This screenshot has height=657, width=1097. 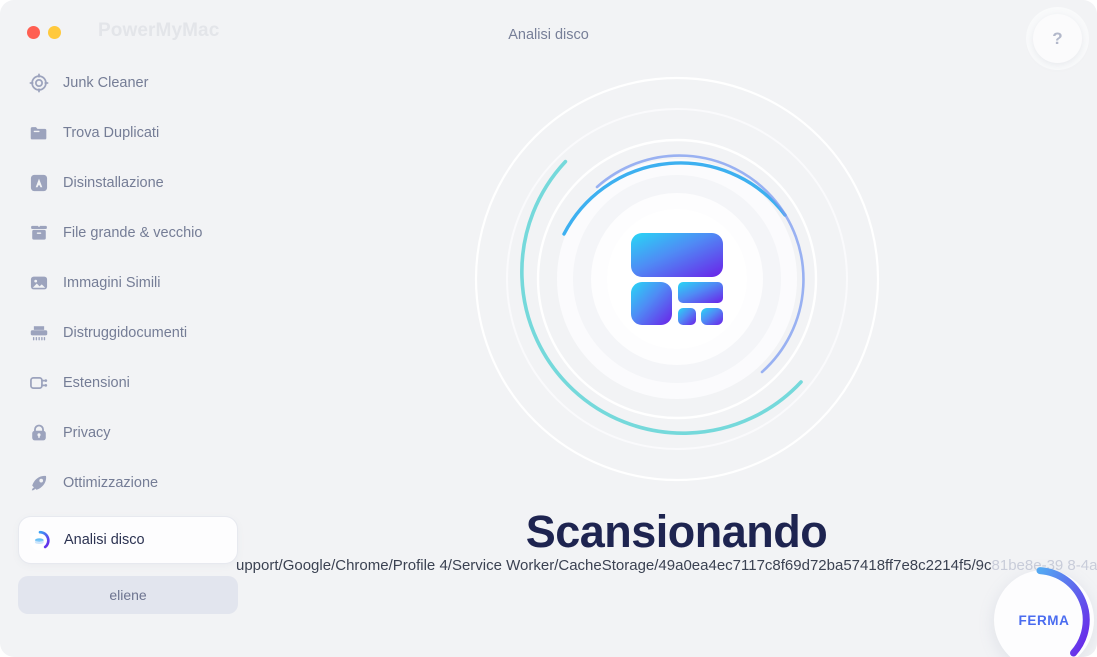 I want to click on sidebar-item-label: Estensioni, so click(x=96, y=383).